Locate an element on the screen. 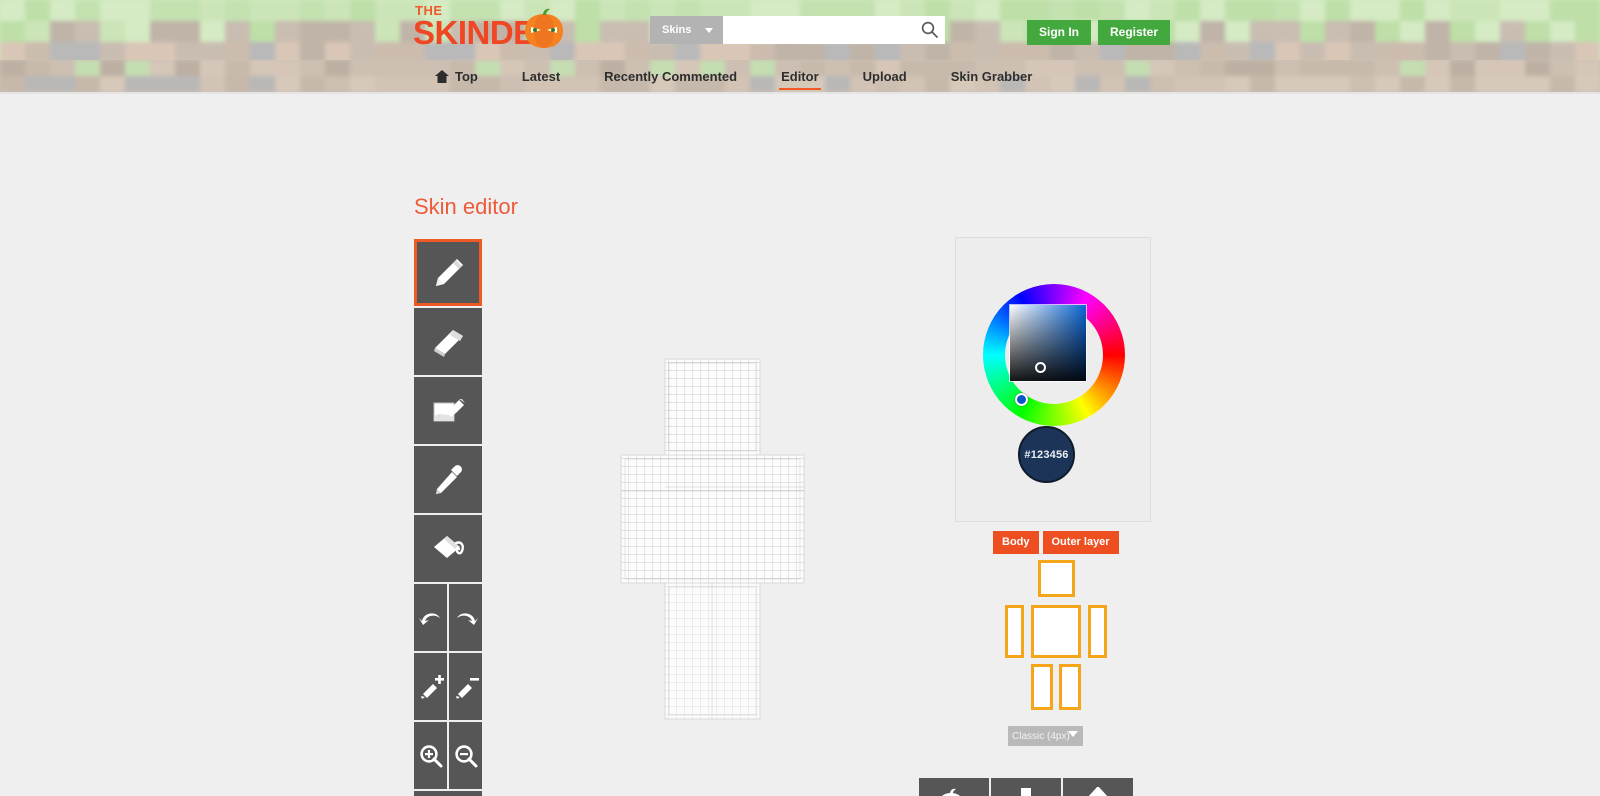 The image size is (1600, 796). nav-item-skin-grabber: Skin Grabber is located at coordinates (992, 76).